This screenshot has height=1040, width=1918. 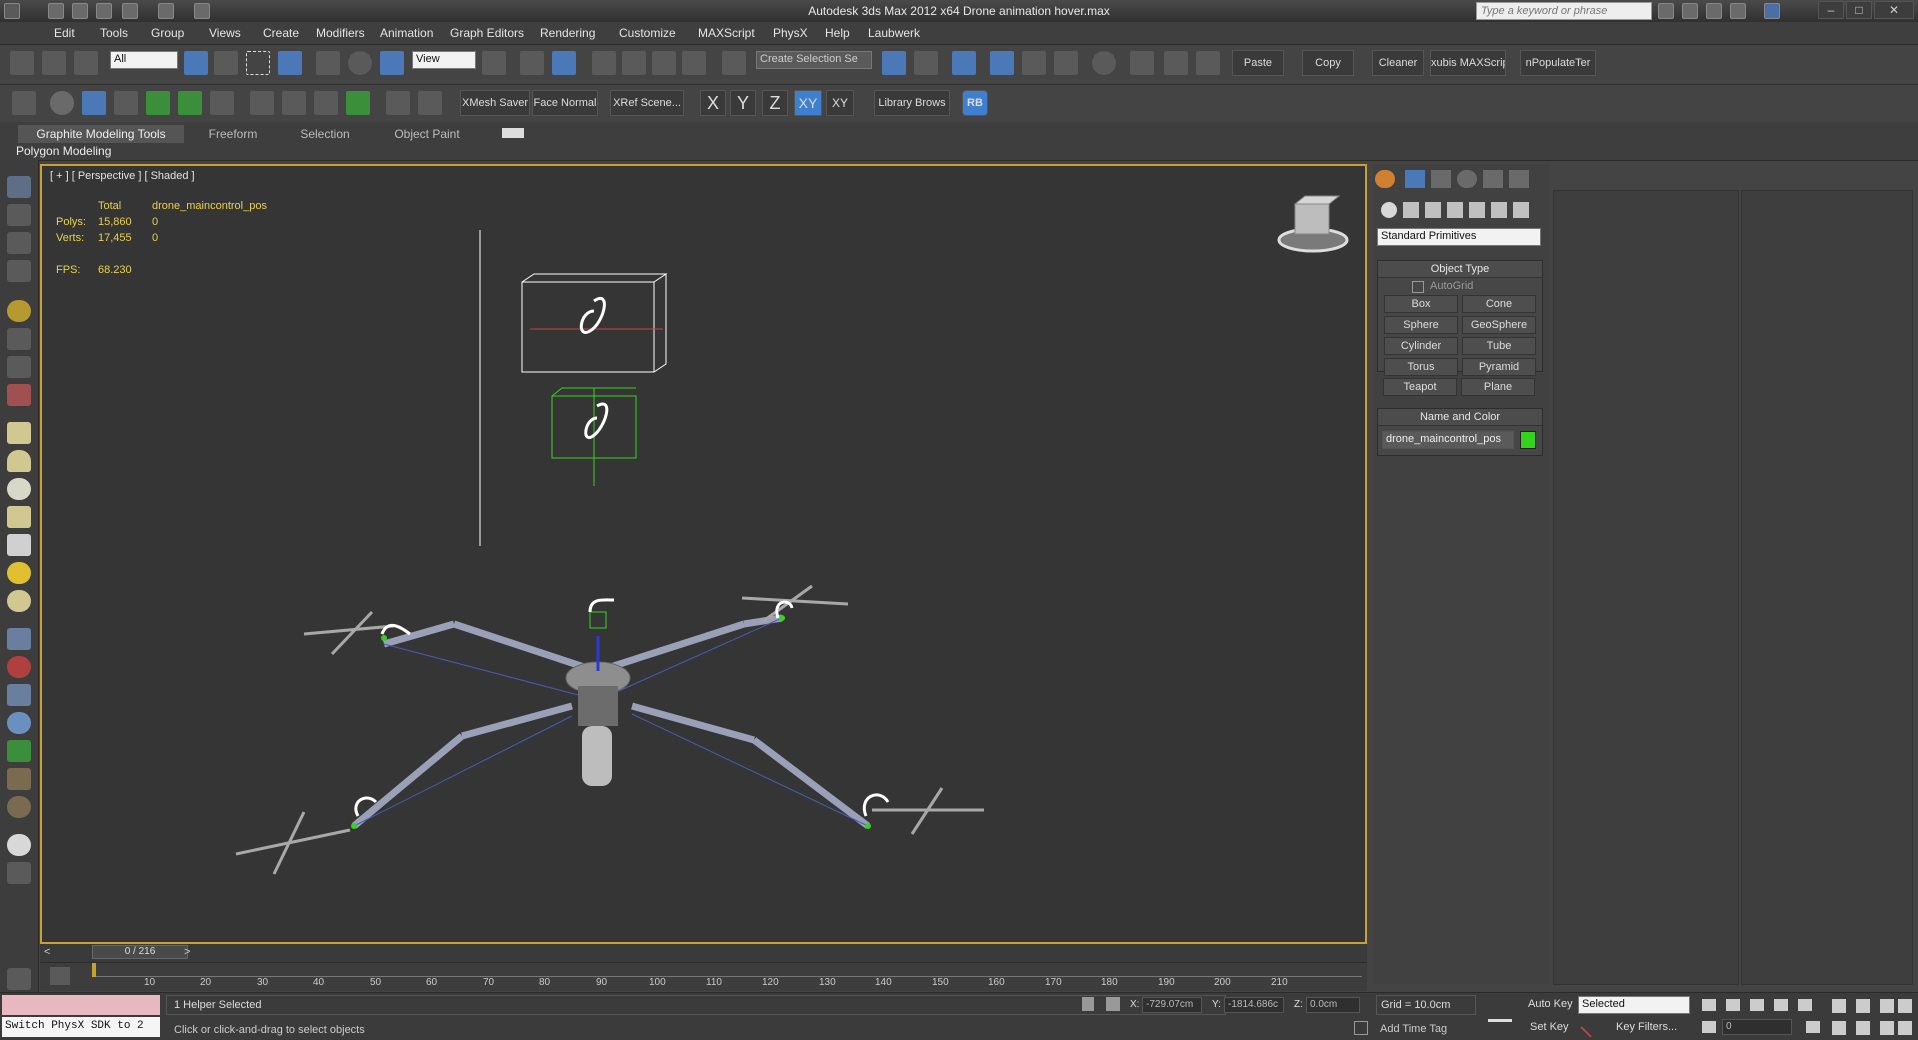 I want to click on torus-icon, so click(x=19, y=517).